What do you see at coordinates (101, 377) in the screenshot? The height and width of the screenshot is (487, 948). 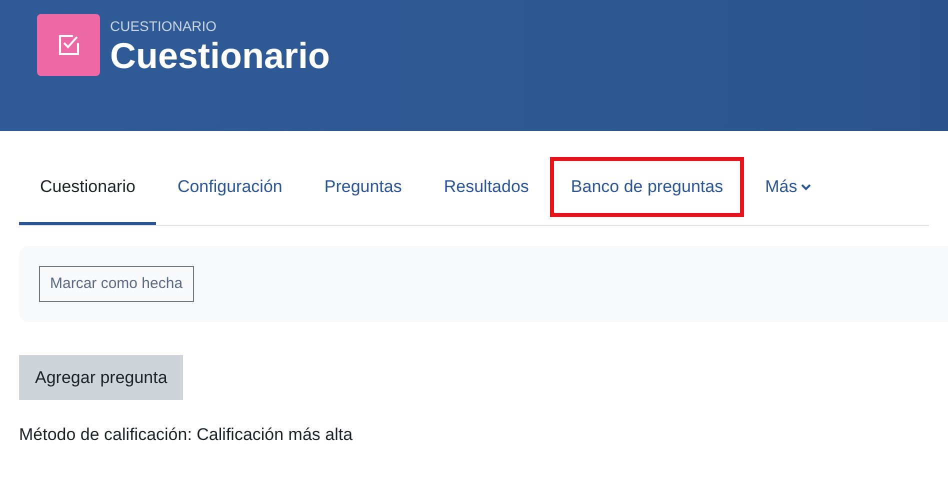 I see `add-question-button: Agregar pregunta` at bounding box center [101, 377].